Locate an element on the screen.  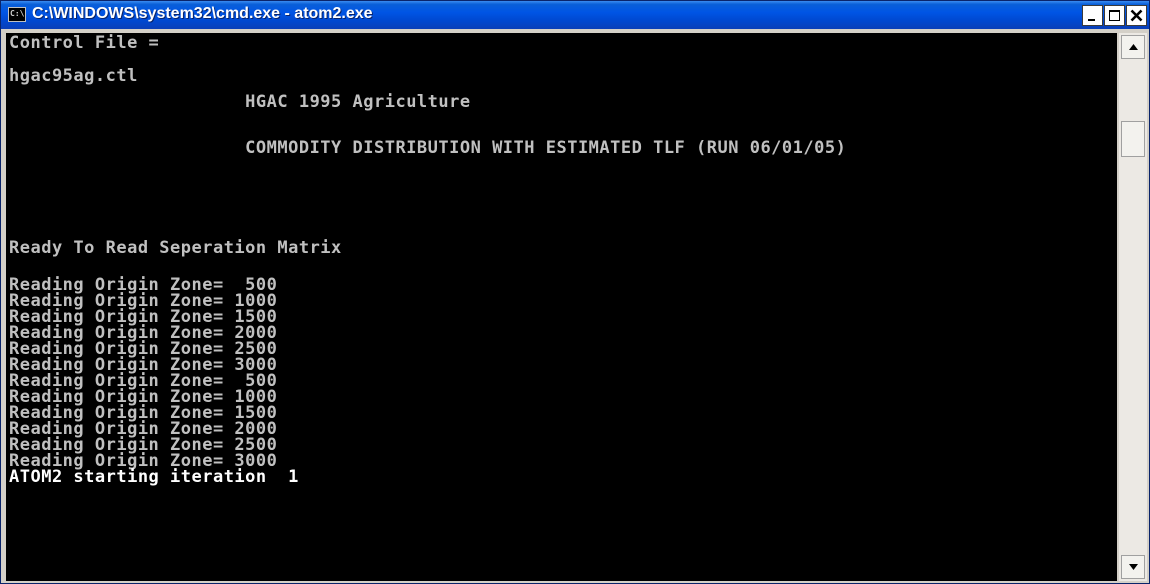
console-line: Control File = is located at coordinates (84, 43).